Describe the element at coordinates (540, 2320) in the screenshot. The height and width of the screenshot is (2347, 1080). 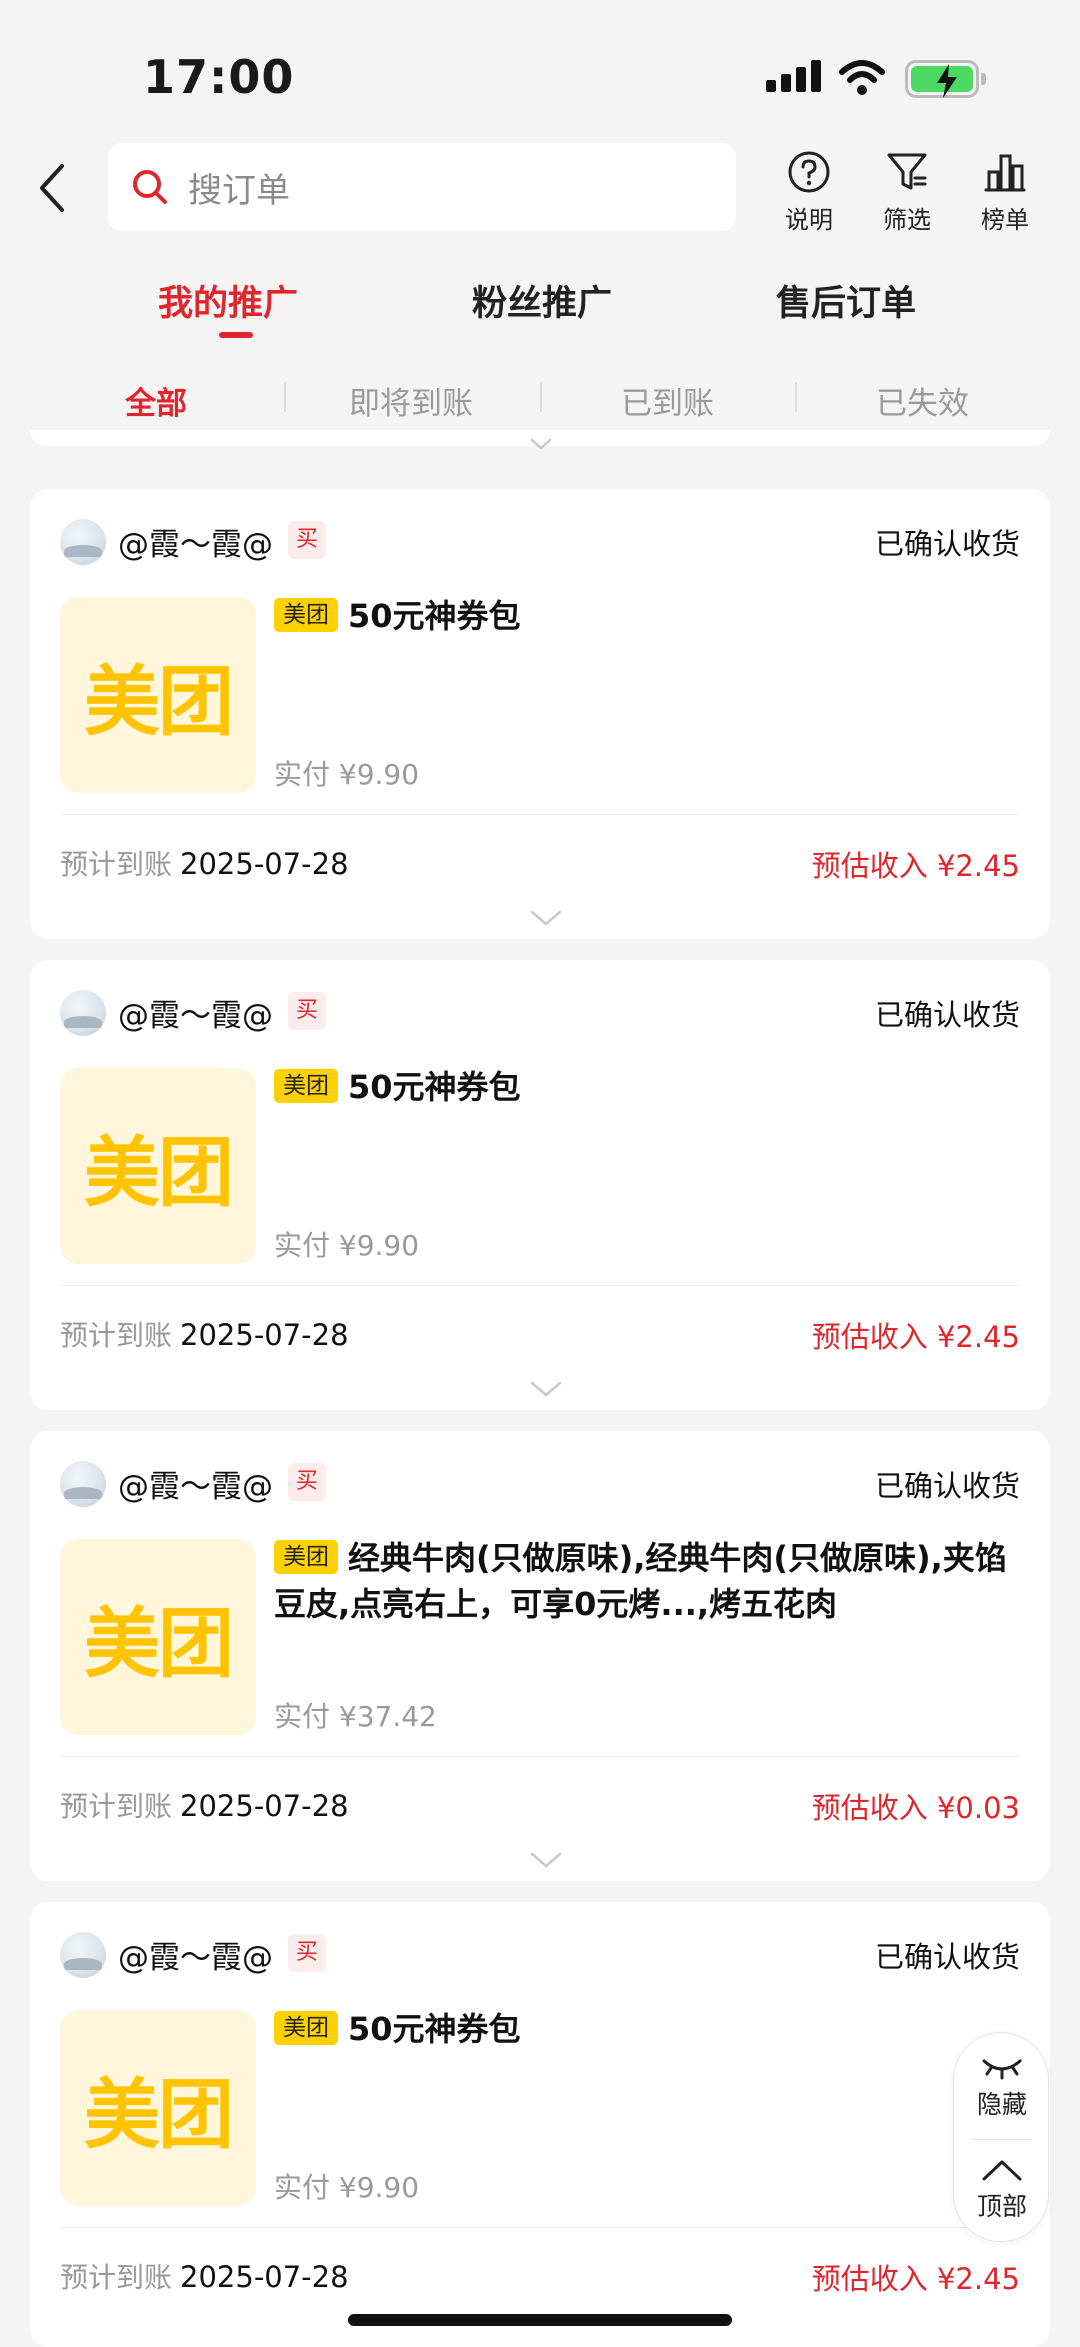
I see `home-indicator` at that location.